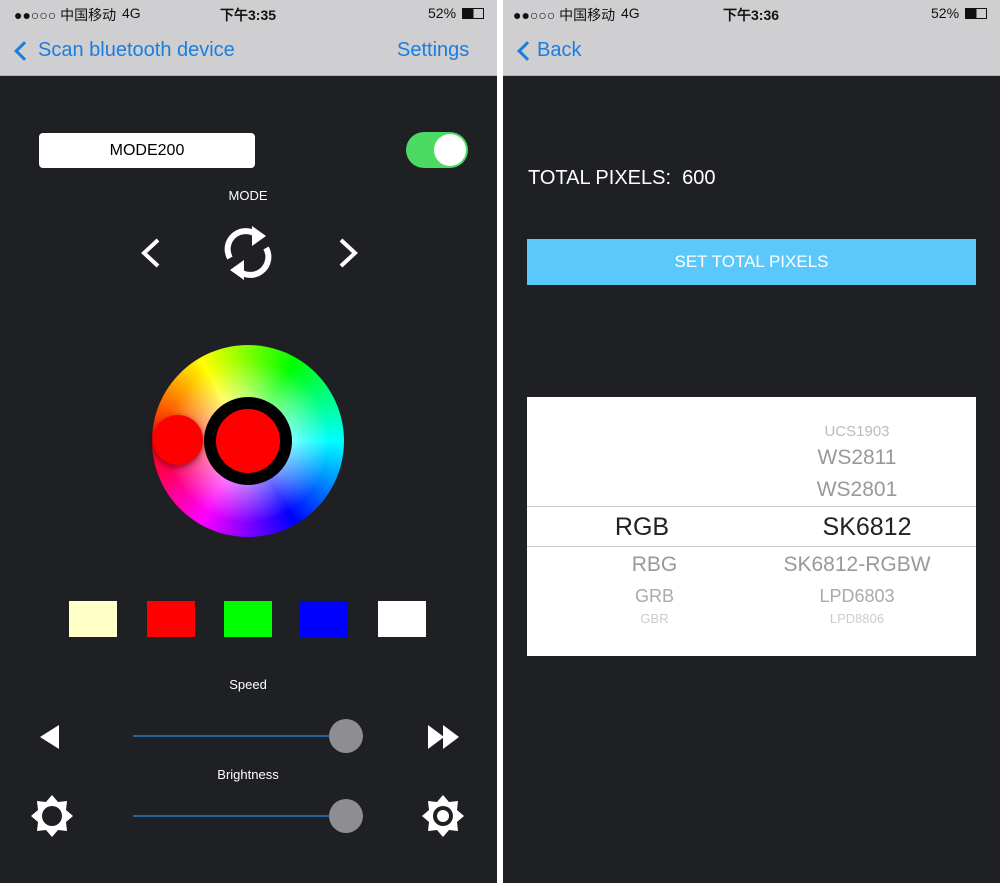  What do you see at coordinates (559, 50) in the screenshot?
I see `back-button: Back` at bounding box center [559, 50].